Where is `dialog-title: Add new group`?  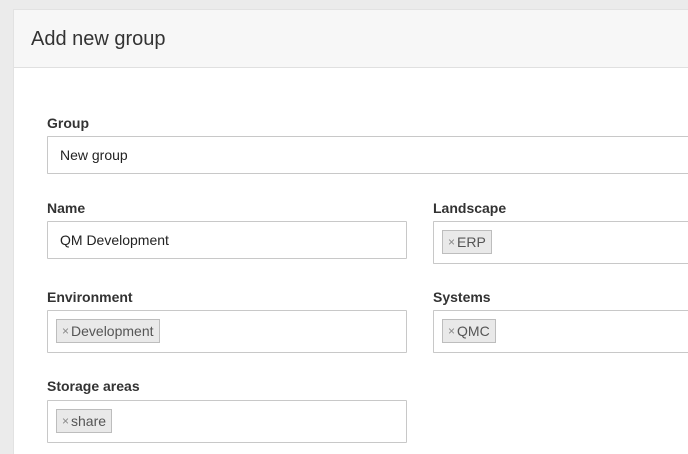 dialog-title: Add new group is located at coordinates (98, 39).